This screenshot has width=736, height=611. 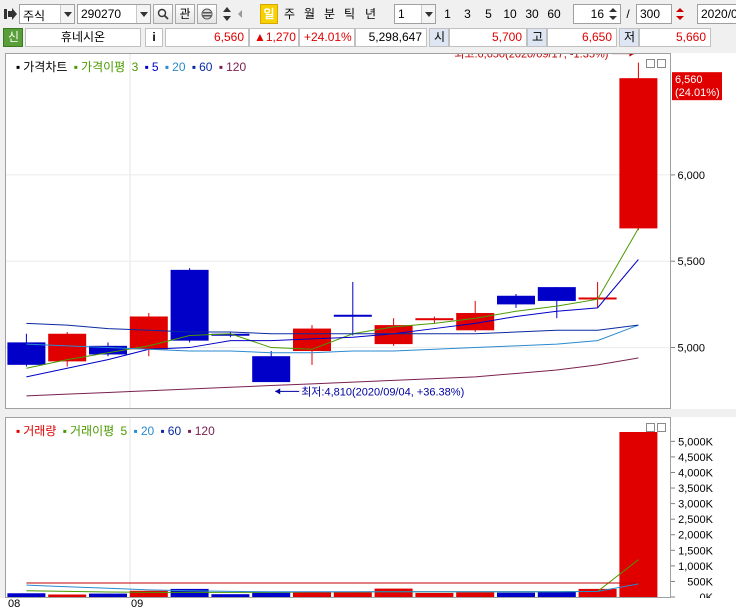 I want to click on search-icon, so click(x=163, y=14).